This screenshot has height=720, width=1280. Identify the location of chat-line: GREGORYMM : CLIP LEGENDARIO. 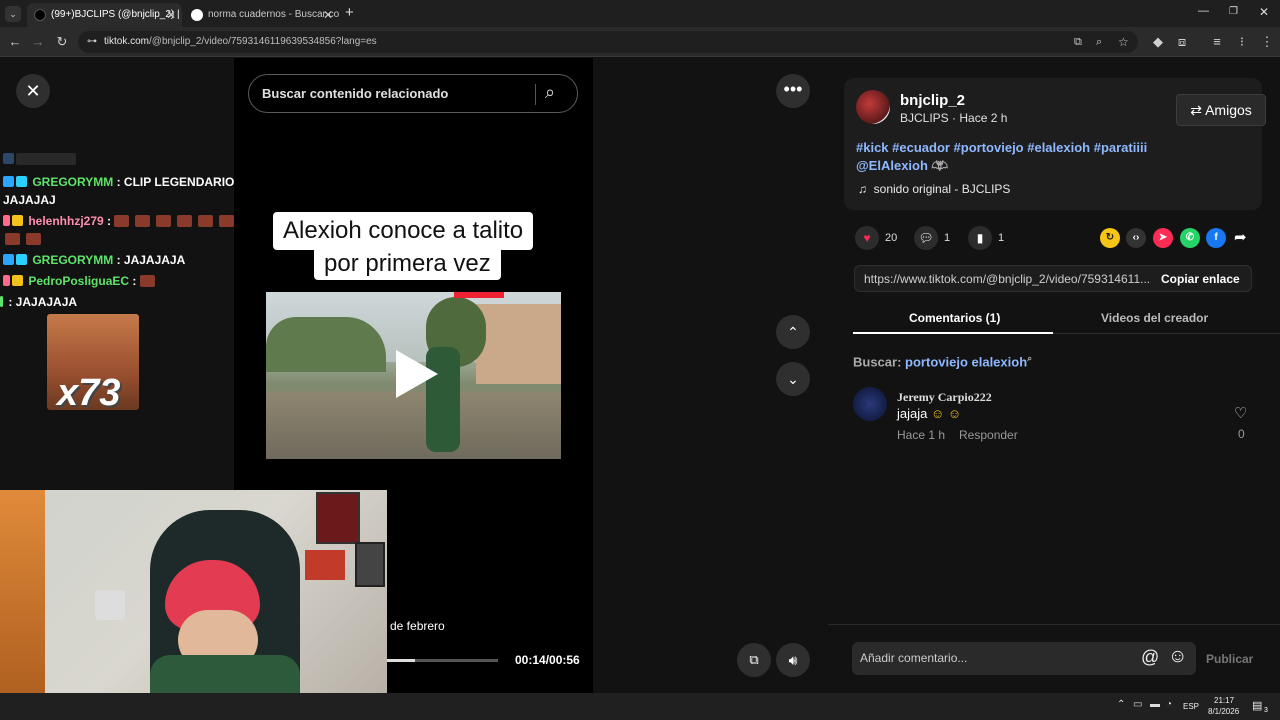
(118, 182).